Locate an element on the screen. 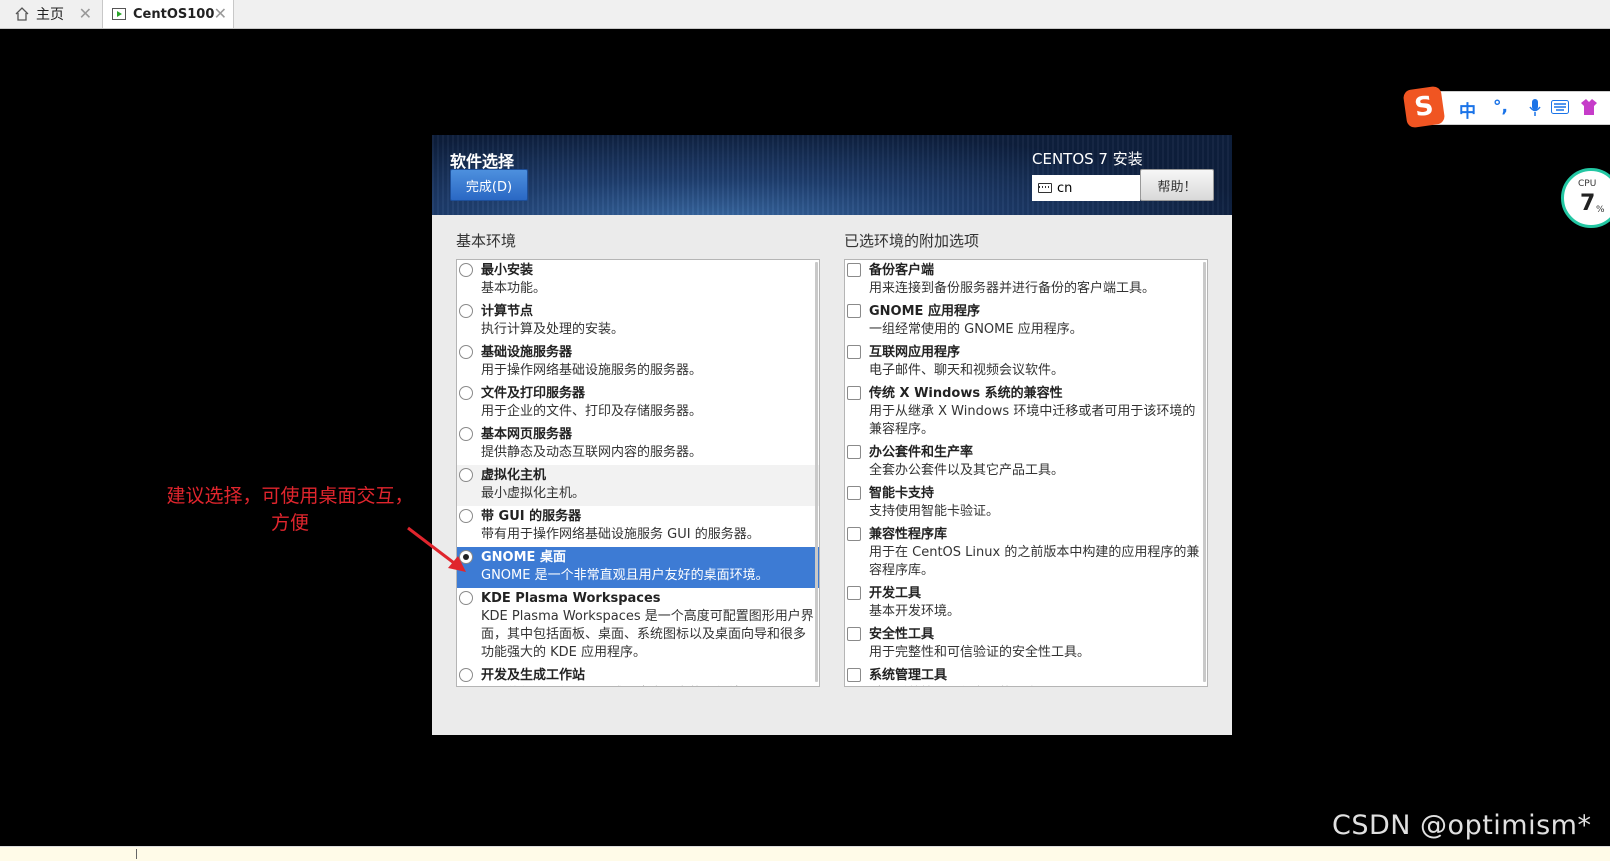 The width and height of the screenshot is (1610, 861). list-item: 基础设施服务器 用于操作网络基础设施服务的服务器。 is located at coordinates (638, 362).